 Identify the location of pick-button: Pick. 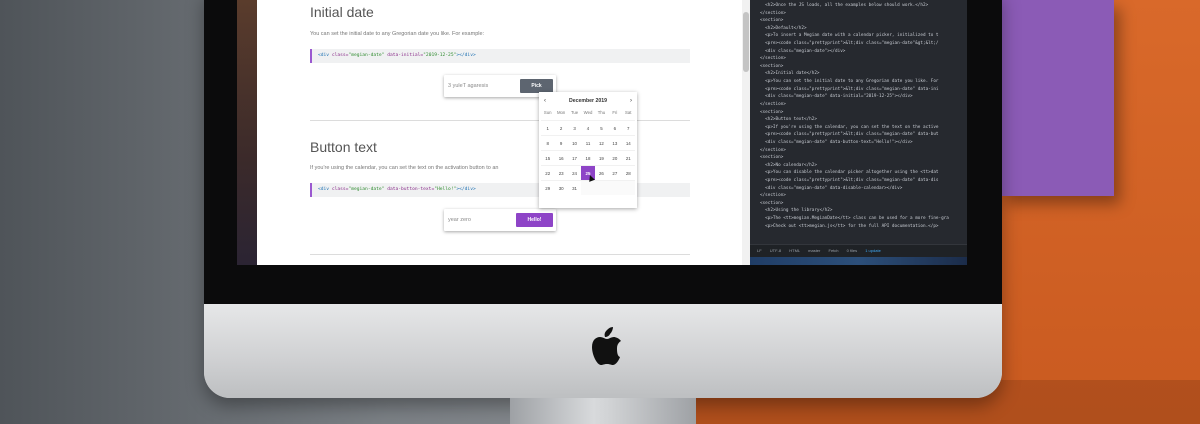
(536, 86).